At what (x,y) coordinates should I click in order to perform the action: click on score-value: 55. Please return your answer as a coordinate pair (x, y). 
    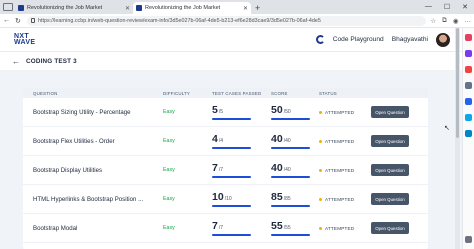
    Looking at the image, I should click on (277, 226).